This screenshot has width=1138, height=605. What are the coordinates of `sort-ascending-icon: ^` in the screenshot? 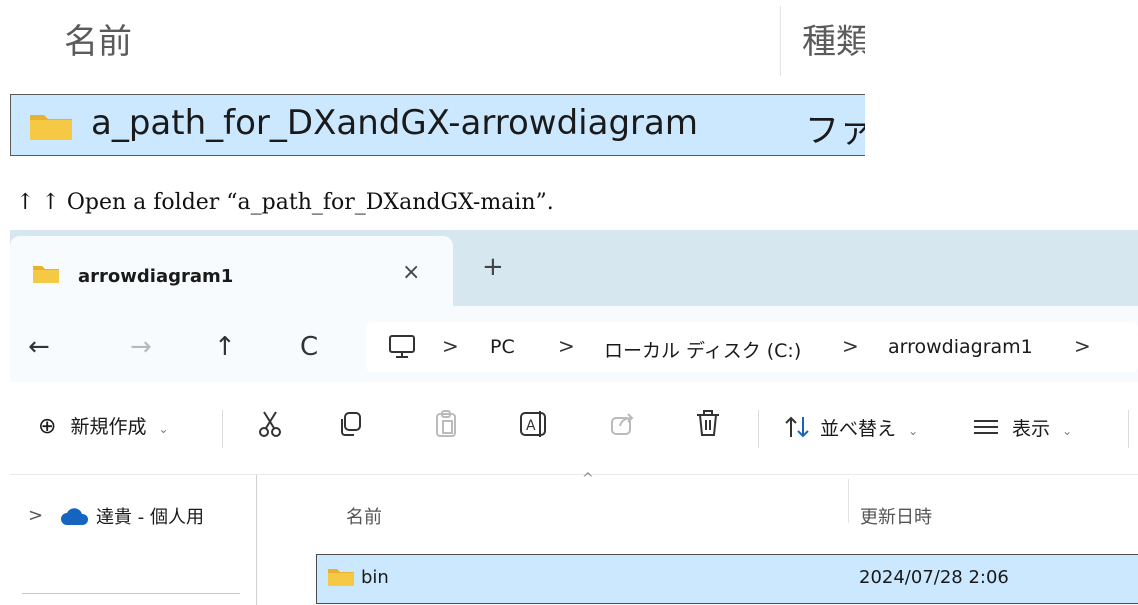 It's located at (588, 479).